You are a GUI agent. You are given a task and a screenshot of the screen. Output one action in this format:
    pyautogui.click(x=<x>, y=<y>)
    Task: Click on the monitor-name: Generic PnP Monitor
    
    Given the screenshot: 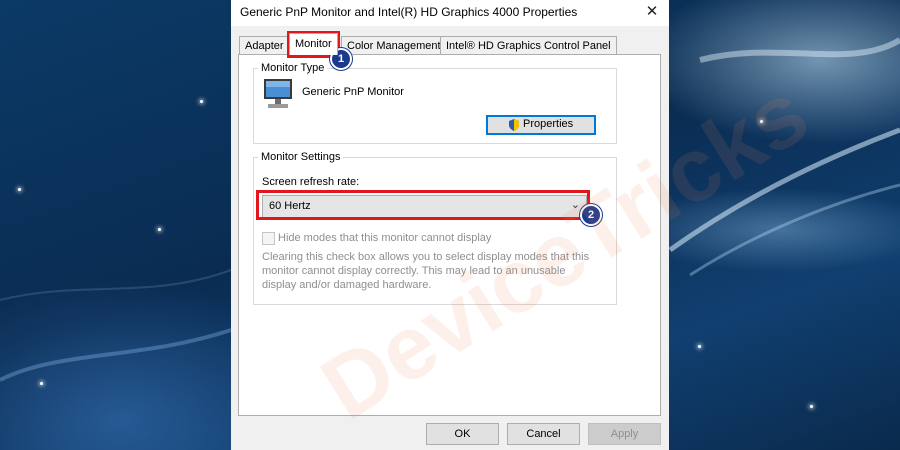 What is the action you would take?
    pyautogui.click(x=353, y=92)
    